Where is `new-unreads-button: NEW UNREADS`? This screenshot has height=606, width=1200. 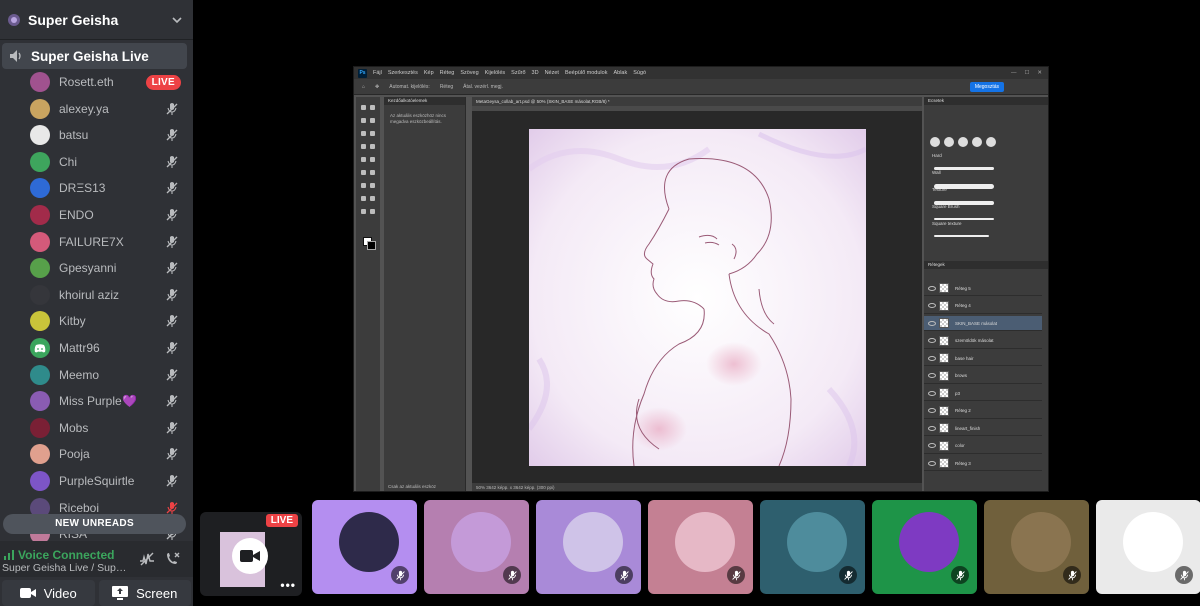
new-unreads-button: NEW UNREADS is located at coordinates (94, 524).